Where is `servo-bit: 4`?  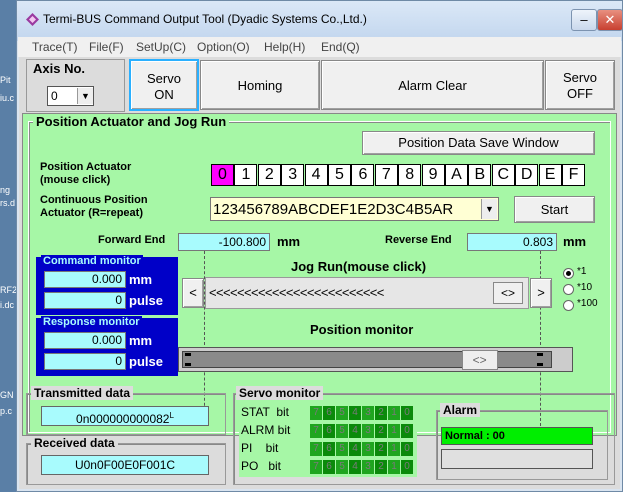 servo-bit: 4 is located at coordinates (355, 431).